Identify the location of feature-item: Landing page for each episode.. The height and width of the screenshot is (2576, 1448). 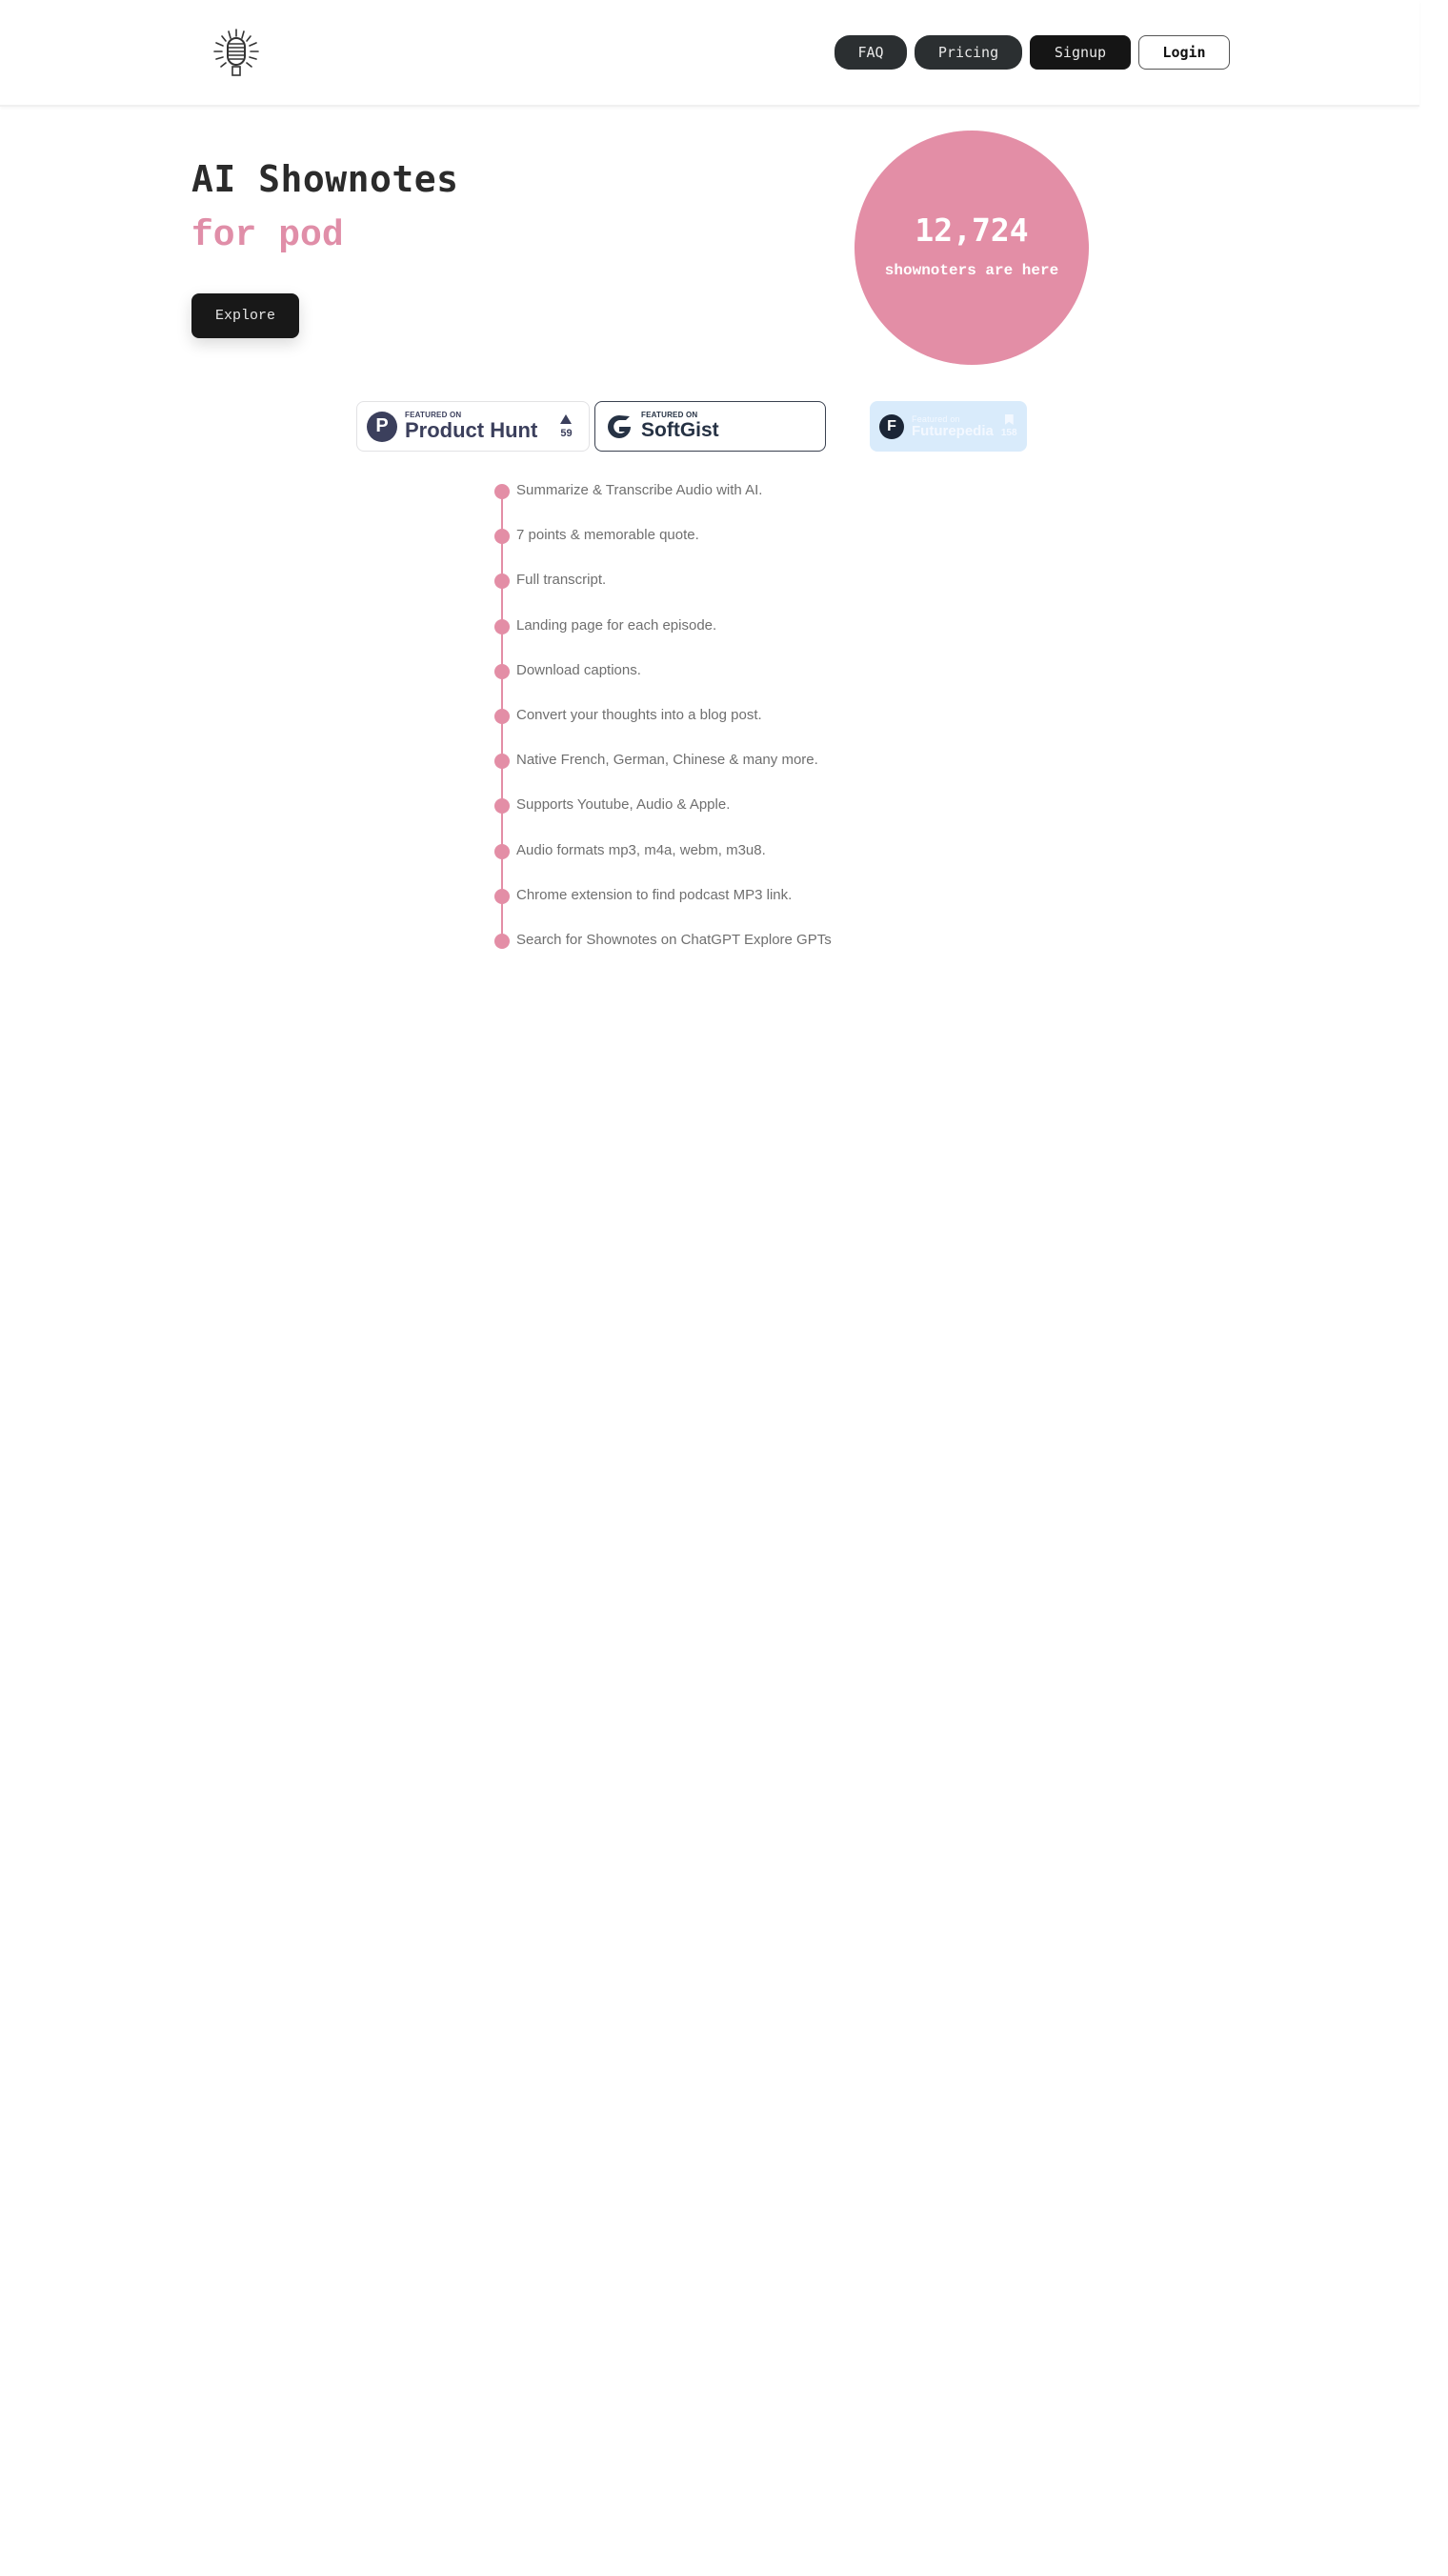
(663, 636).